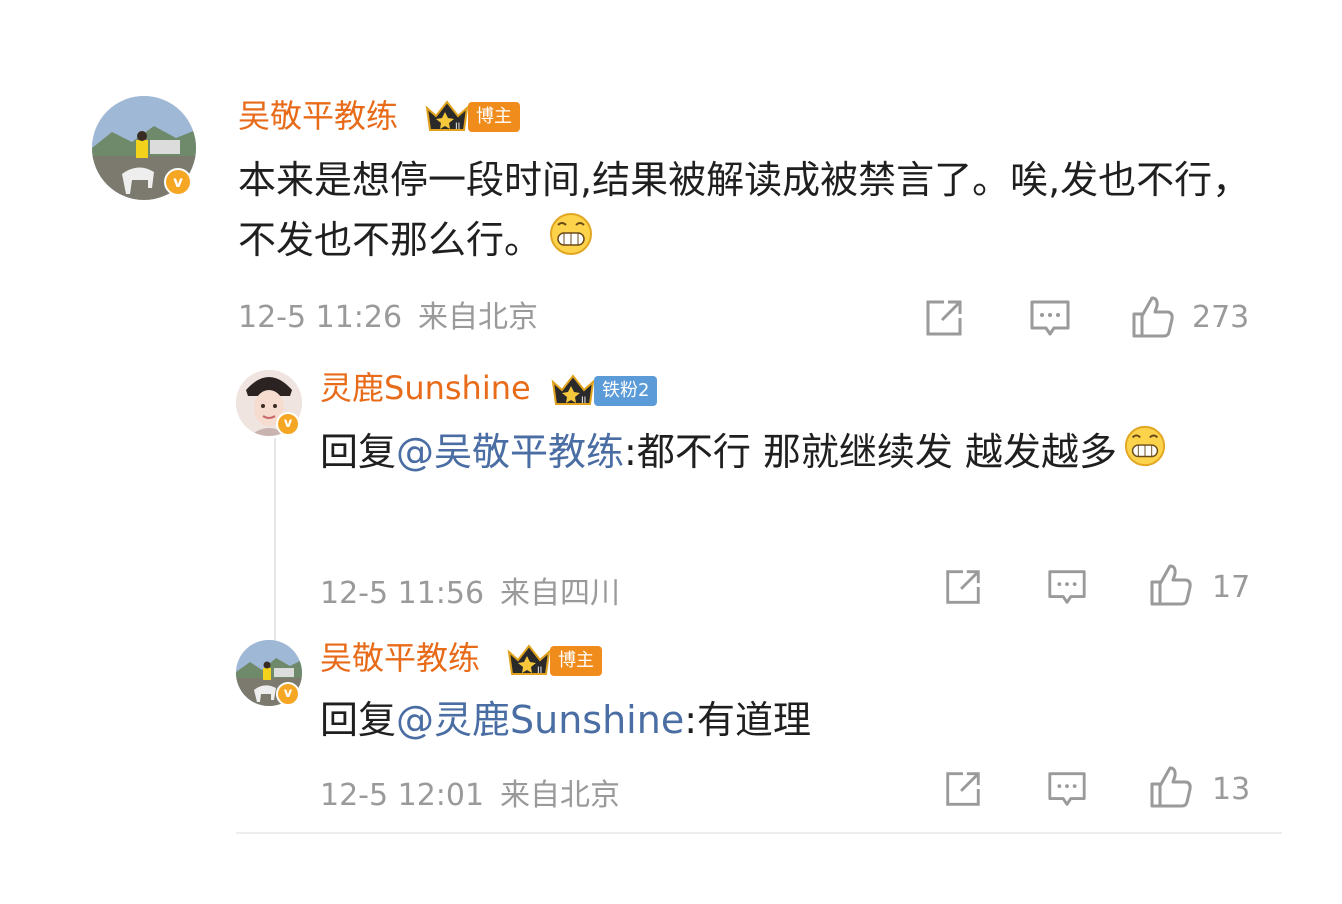  I want to click on comment-time: 12-5 11:26, so click(320, 317).